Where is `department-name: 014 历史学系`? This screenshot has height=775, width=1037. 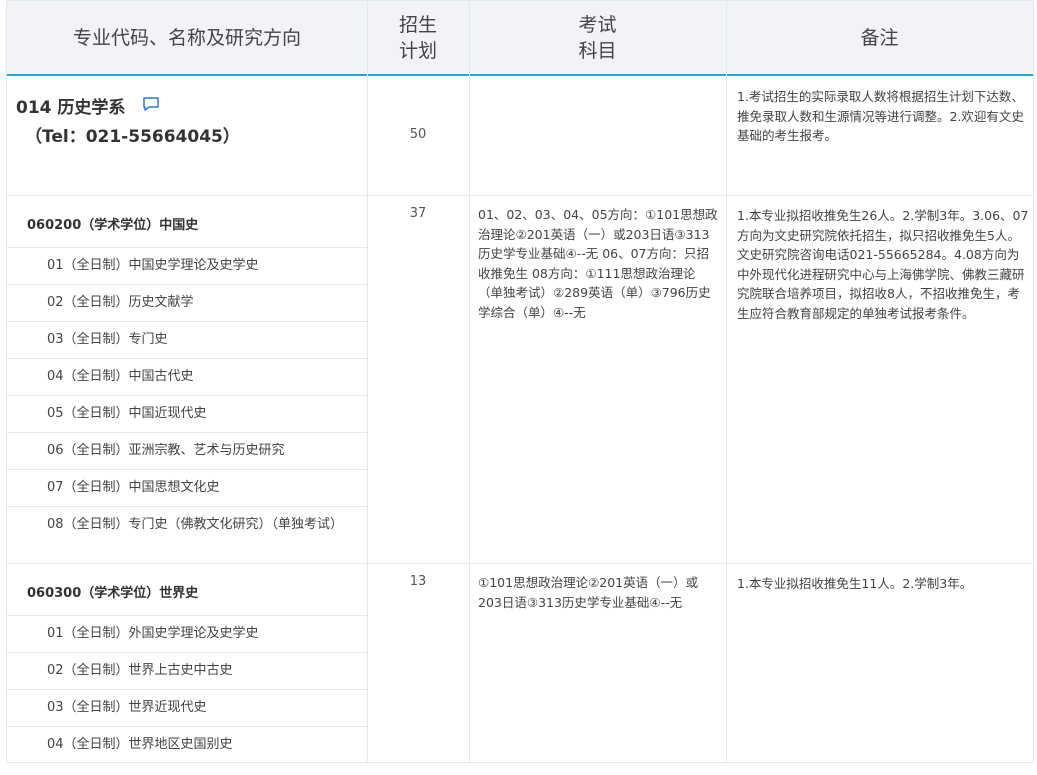
department-name: 014 历史学系 is located at coordinates (71, 108).